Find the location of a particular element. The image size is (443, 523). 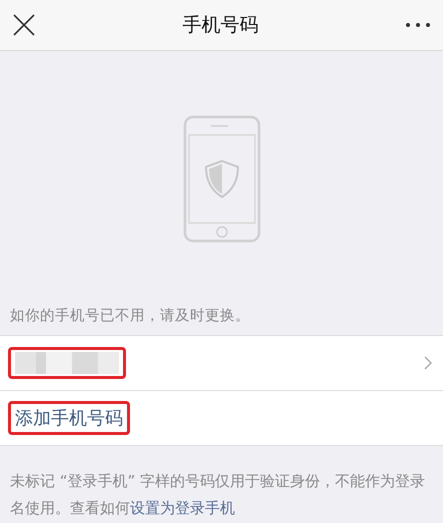

close-icon is located at coordinates (24, 25).